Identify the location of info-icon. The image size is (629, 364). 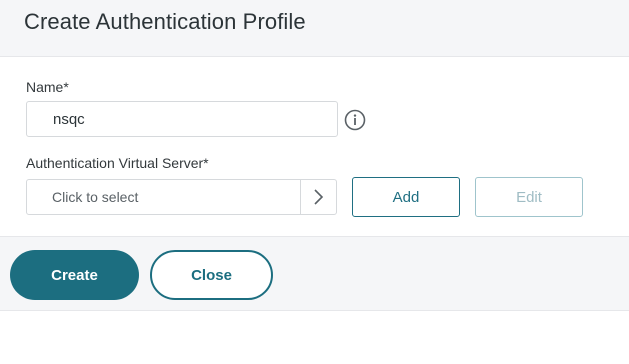
(355, 120).